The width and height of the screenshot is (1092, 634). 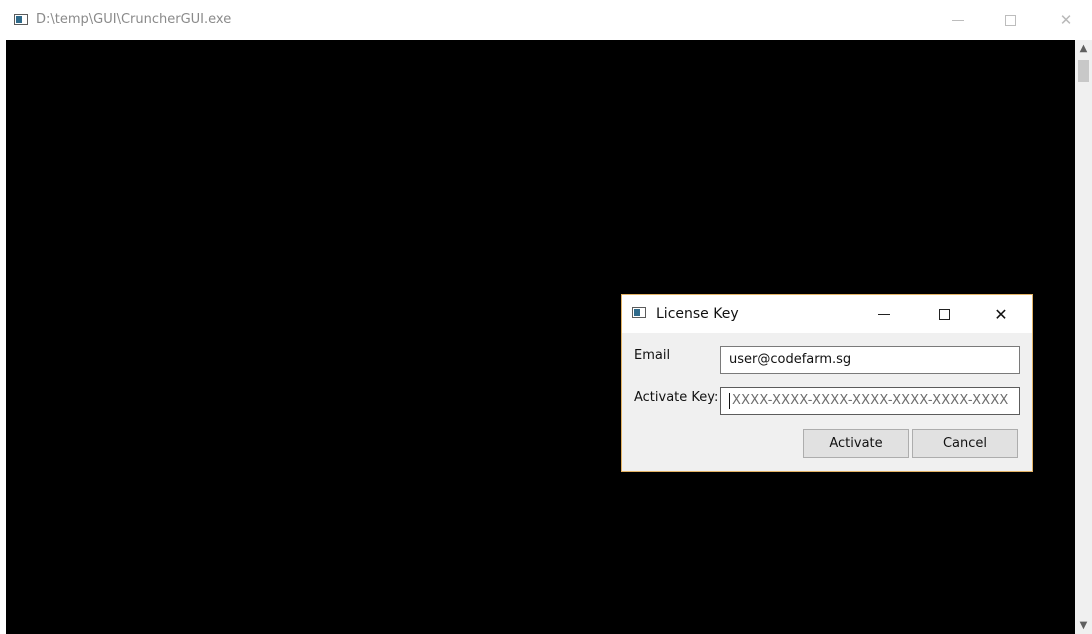 I want to click on dialog-title: License Key, so click(x=697, y=314).